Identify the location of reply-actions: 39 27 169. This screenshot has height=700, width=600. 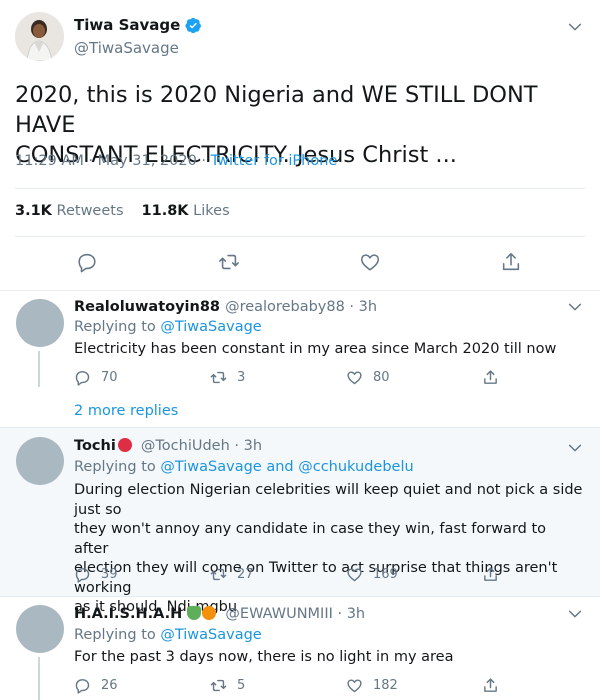
(294, 576).